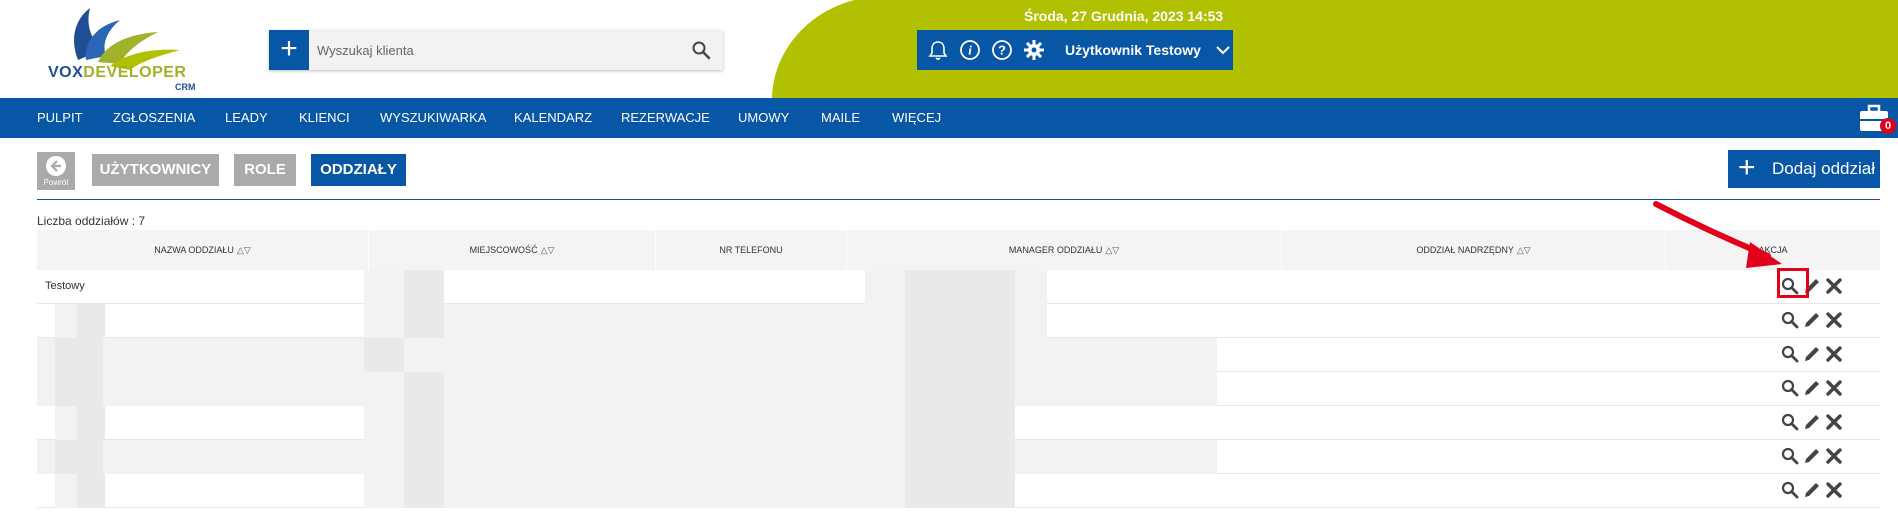 This screenshot has width=1898, height=522. Describe the element at coordinates (1474, 250) in the screenshot. I see `column-header-parent: ODDZIAŁ NADRZĘDNY △▽` at that location.